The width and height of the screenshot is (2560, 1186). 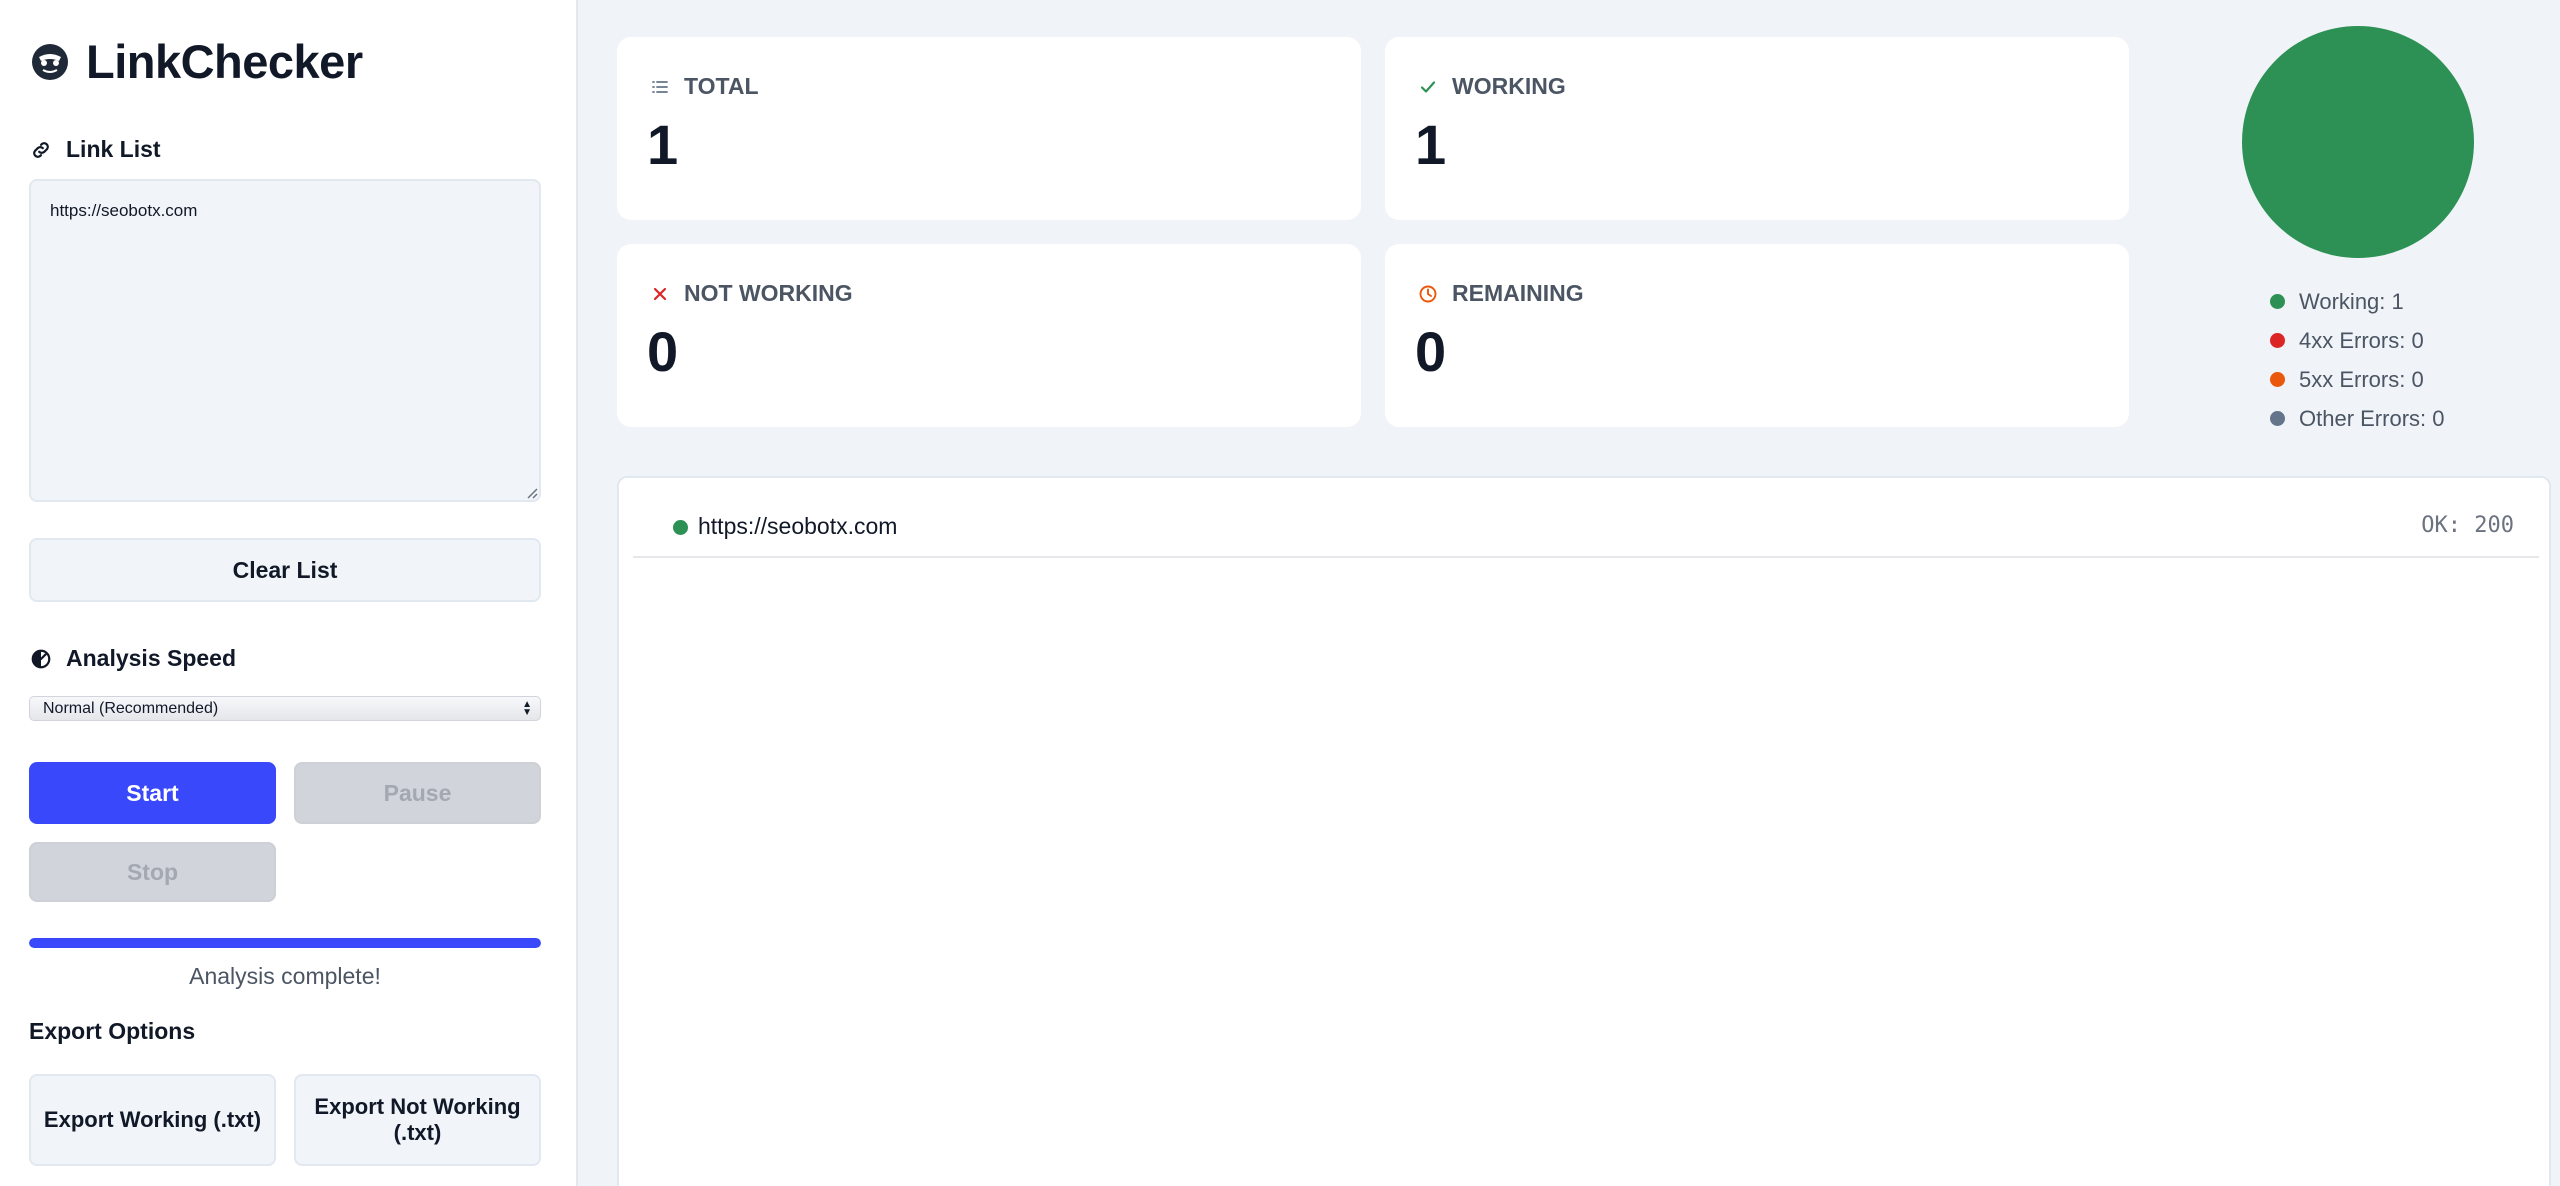 I want to click on legend-dot-5xx, so click(x=2277, y=379).